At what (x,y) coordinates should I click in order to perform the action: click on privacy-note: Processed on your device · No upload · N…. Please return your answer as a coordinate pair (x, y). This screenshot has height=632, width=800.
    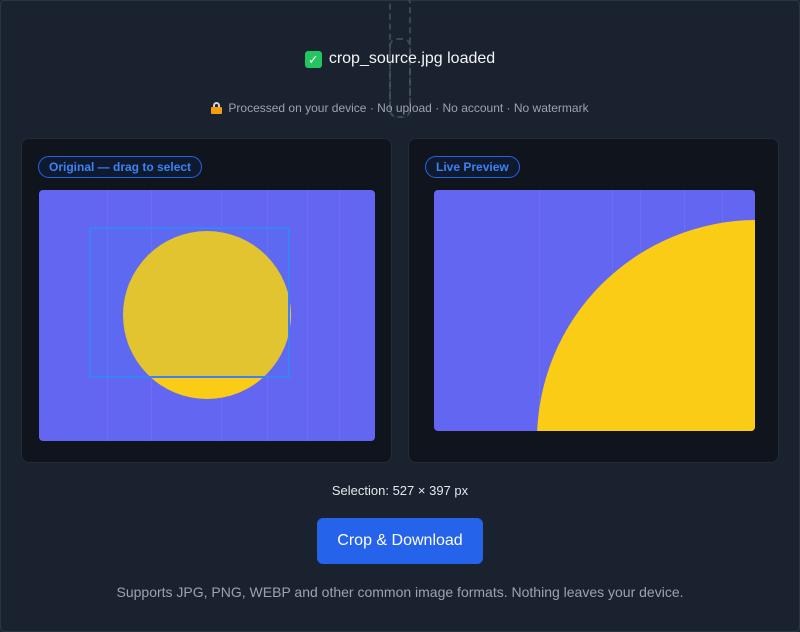
    Looking at the image, I should click on (400, 108).